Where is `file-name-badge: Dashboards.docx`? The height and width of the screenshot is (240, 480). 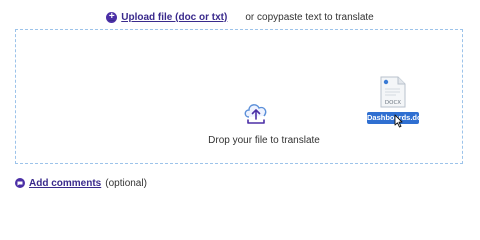 file-name-badge: Dashboards.docx is located at coordinates (398, 118).